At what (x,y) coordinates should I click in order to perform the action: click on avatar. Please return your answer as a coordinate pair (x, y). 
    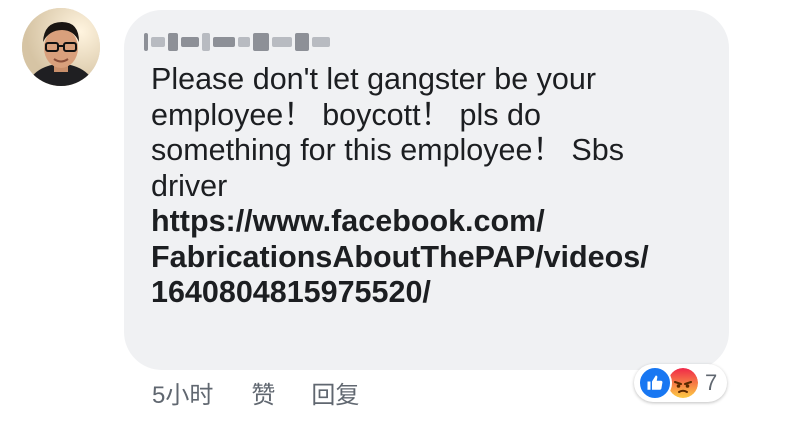
    Looking at the image, I should click on (61, 47).